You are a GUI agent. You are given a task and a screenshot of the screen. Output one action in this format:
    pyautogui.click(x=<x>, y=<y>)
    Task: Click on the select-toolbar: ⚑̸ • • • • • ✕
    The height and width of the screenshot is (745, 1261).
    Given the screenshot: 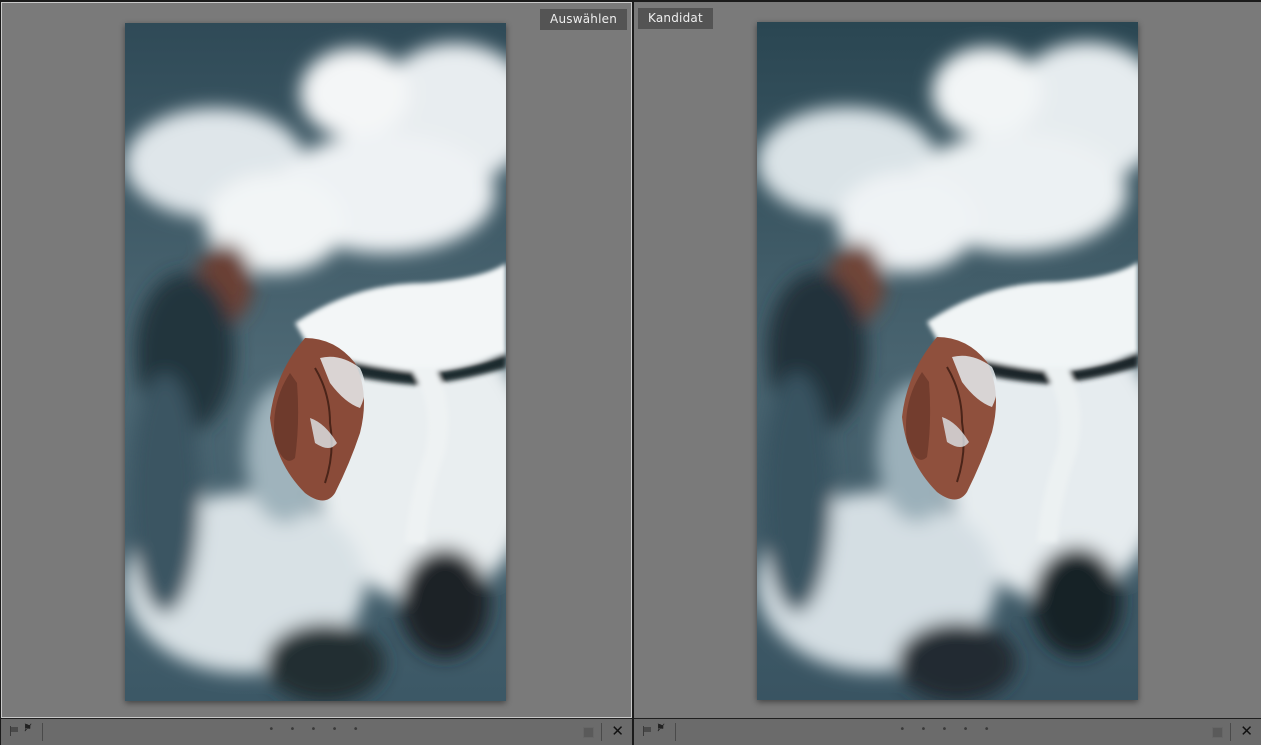 What is the action you would take?
    pyautogui.click(x=316, y=731)
    